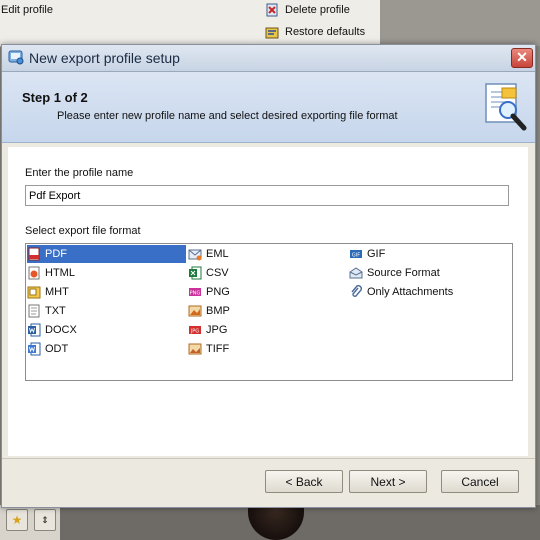 The height and width of the screenshot is (540, 540). I want to click on format-label-odt: ODT, so click(57, 349).